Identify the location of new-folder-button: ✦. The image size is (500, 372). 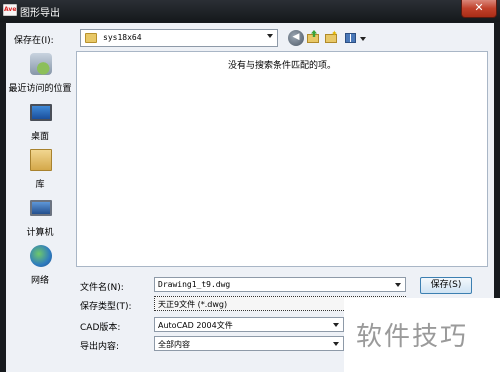
(332, 38).